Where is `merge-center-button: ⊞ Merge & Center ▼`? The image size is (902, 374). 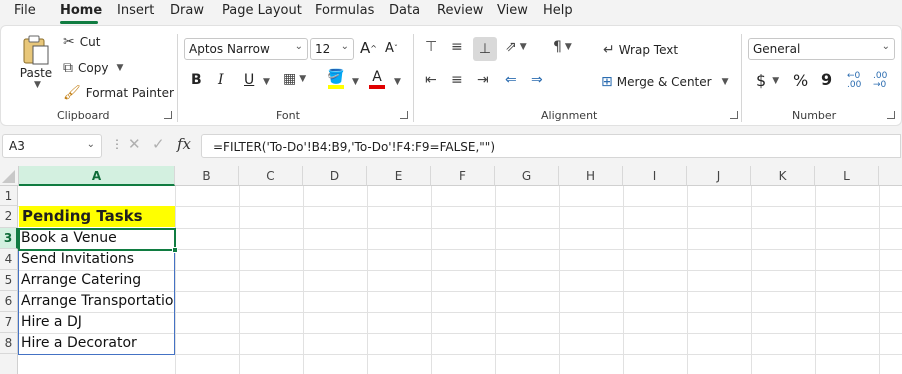 merge-center-button: ⊞ Merge & Center ▼ is located at coordinates (665, 82).